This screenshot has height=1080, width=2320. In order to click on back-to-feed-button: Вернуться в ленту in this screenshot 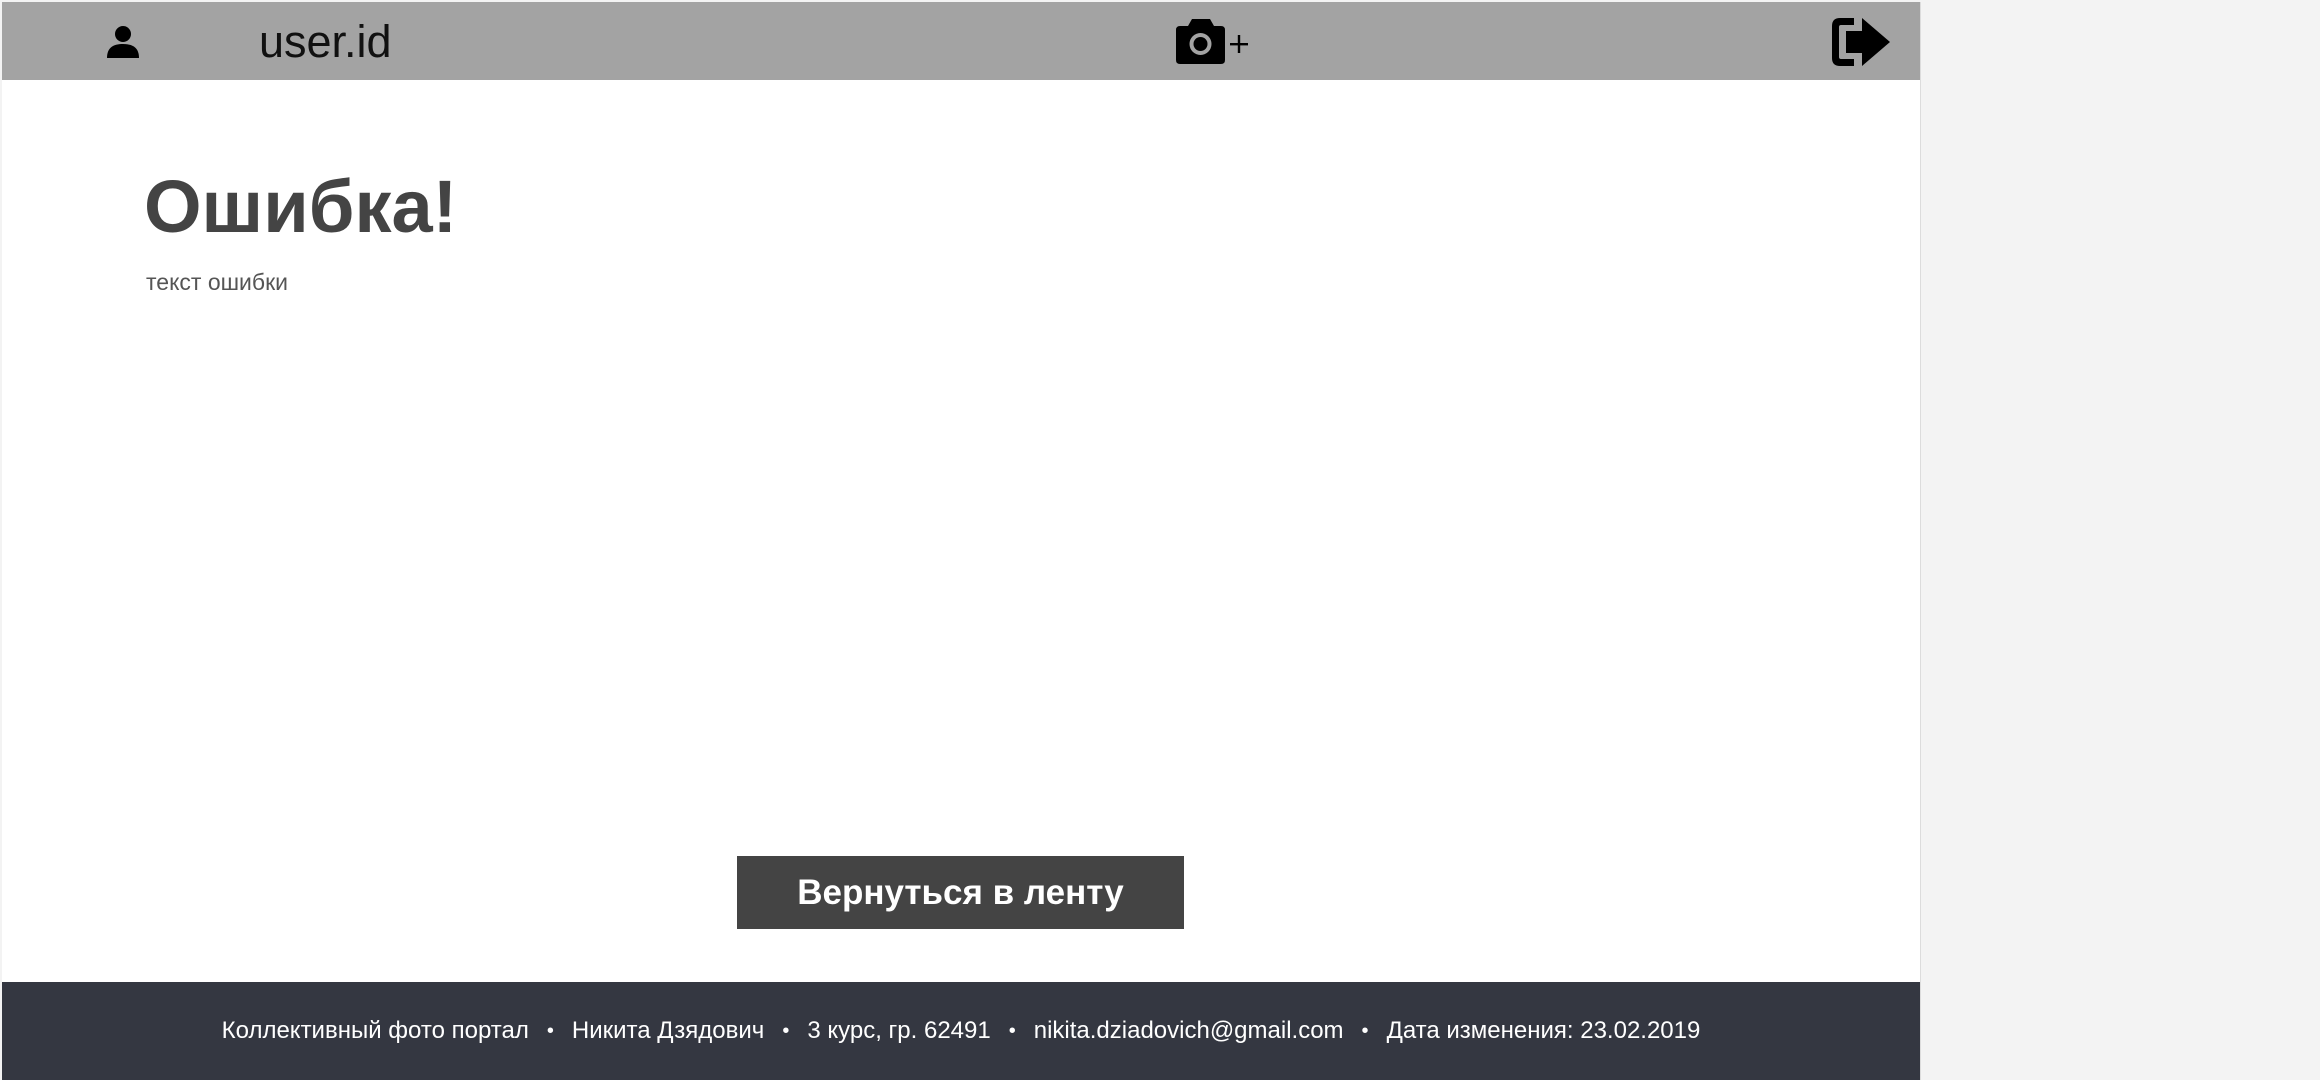, I will do `click(960, 892)`.